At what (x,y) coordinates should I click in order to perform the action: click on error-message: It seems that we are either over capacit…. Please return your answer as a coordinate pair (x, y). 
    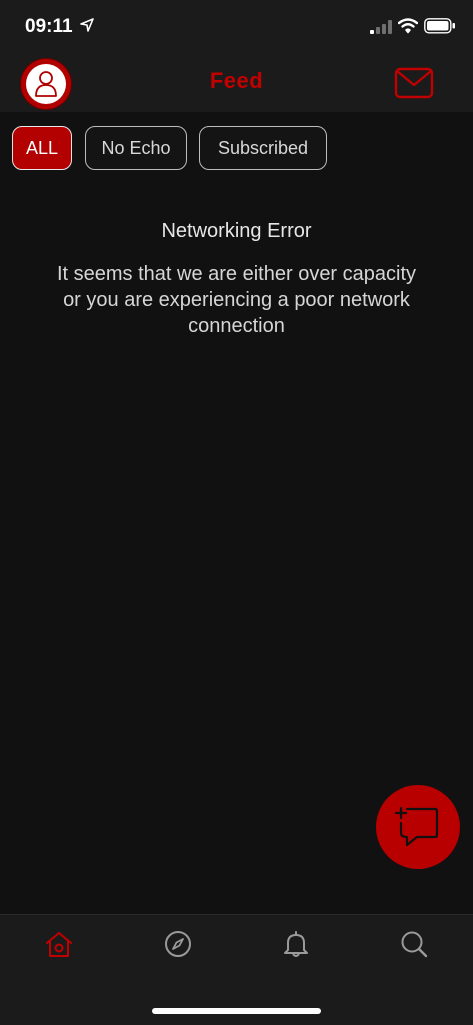
    Looking at the image, I should click on (236, 300).